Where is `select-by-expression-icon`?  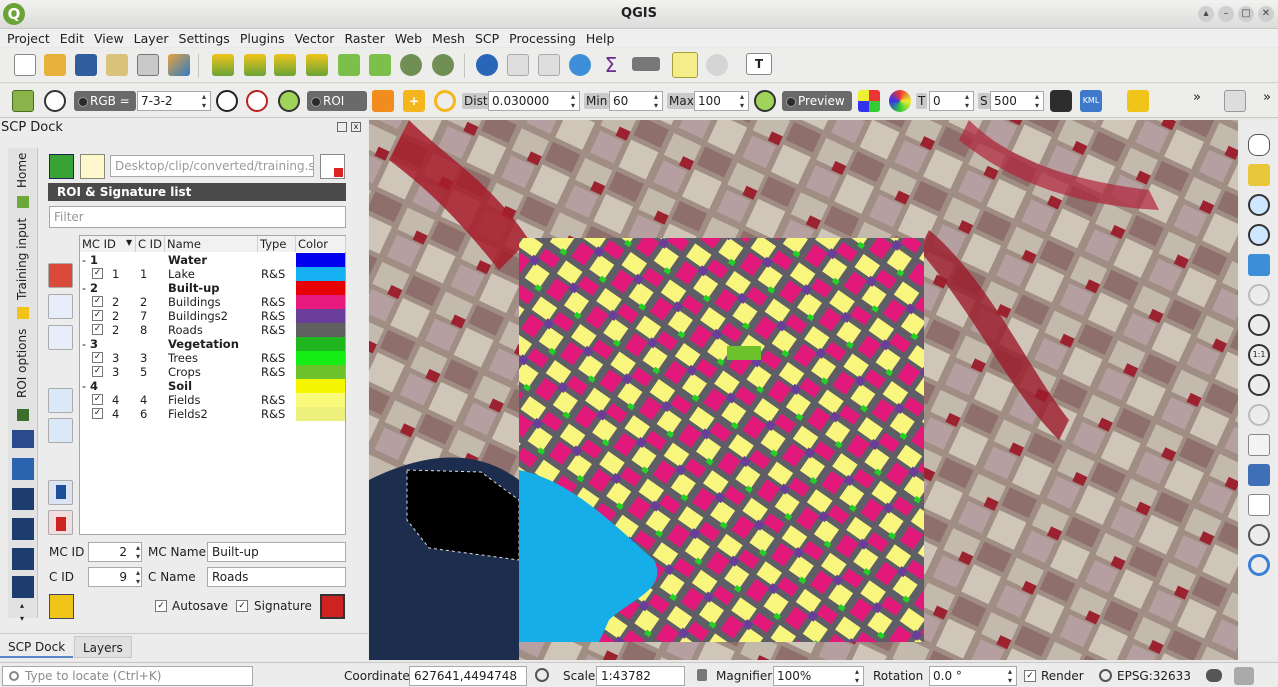 select-by-expression-icon is located at coordinates (285, 65).